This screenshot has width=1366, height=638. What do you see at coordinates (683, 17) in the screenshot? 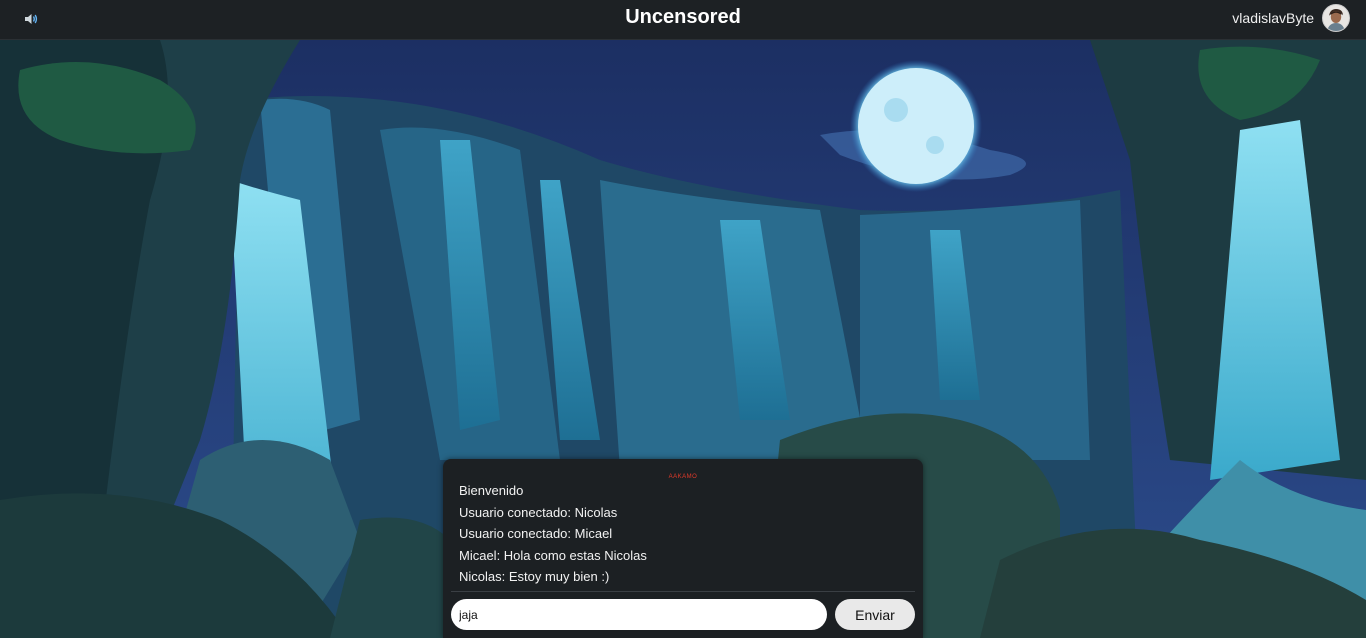
I see `app-title: Uncensored` at bounding box center [683, 17].